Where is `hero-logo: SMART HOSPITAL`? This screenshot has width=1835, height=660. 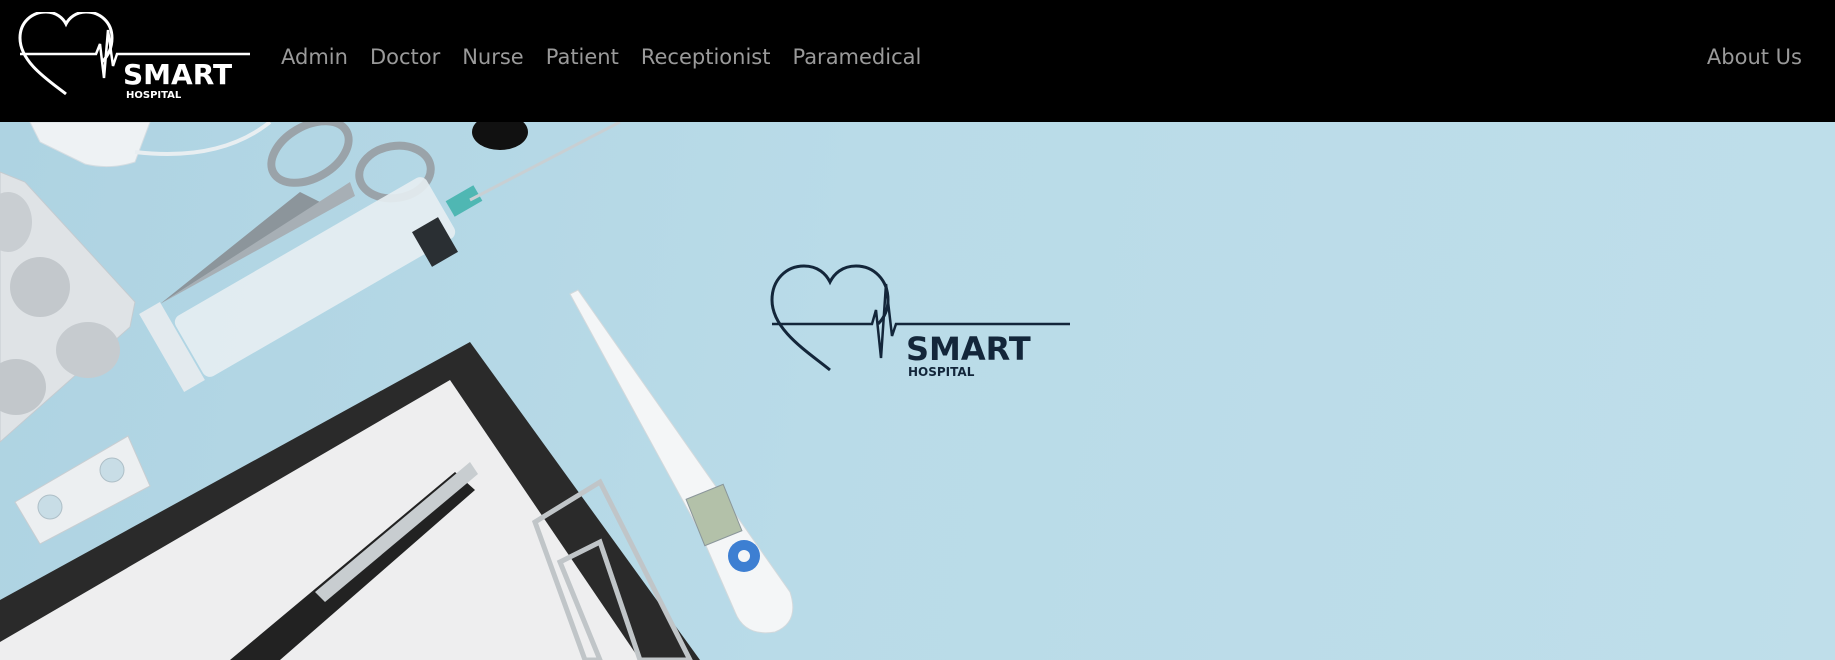
hero-logo: SMART HOSPITAL is located at coordinates (919, 320).